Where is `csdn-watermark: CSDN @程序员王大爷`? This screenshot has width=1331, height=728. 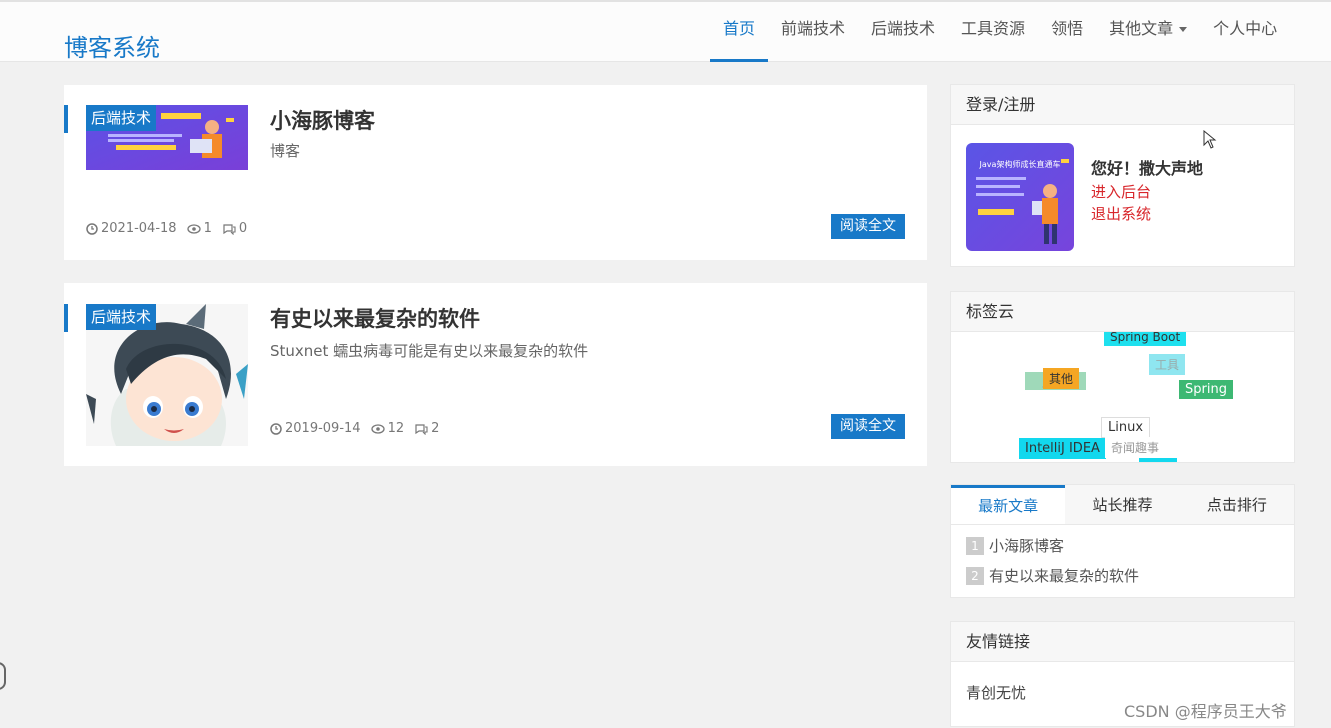
csdn-watermark: CSDN @程序员王大爷 is located at coordinates (1205, 711).